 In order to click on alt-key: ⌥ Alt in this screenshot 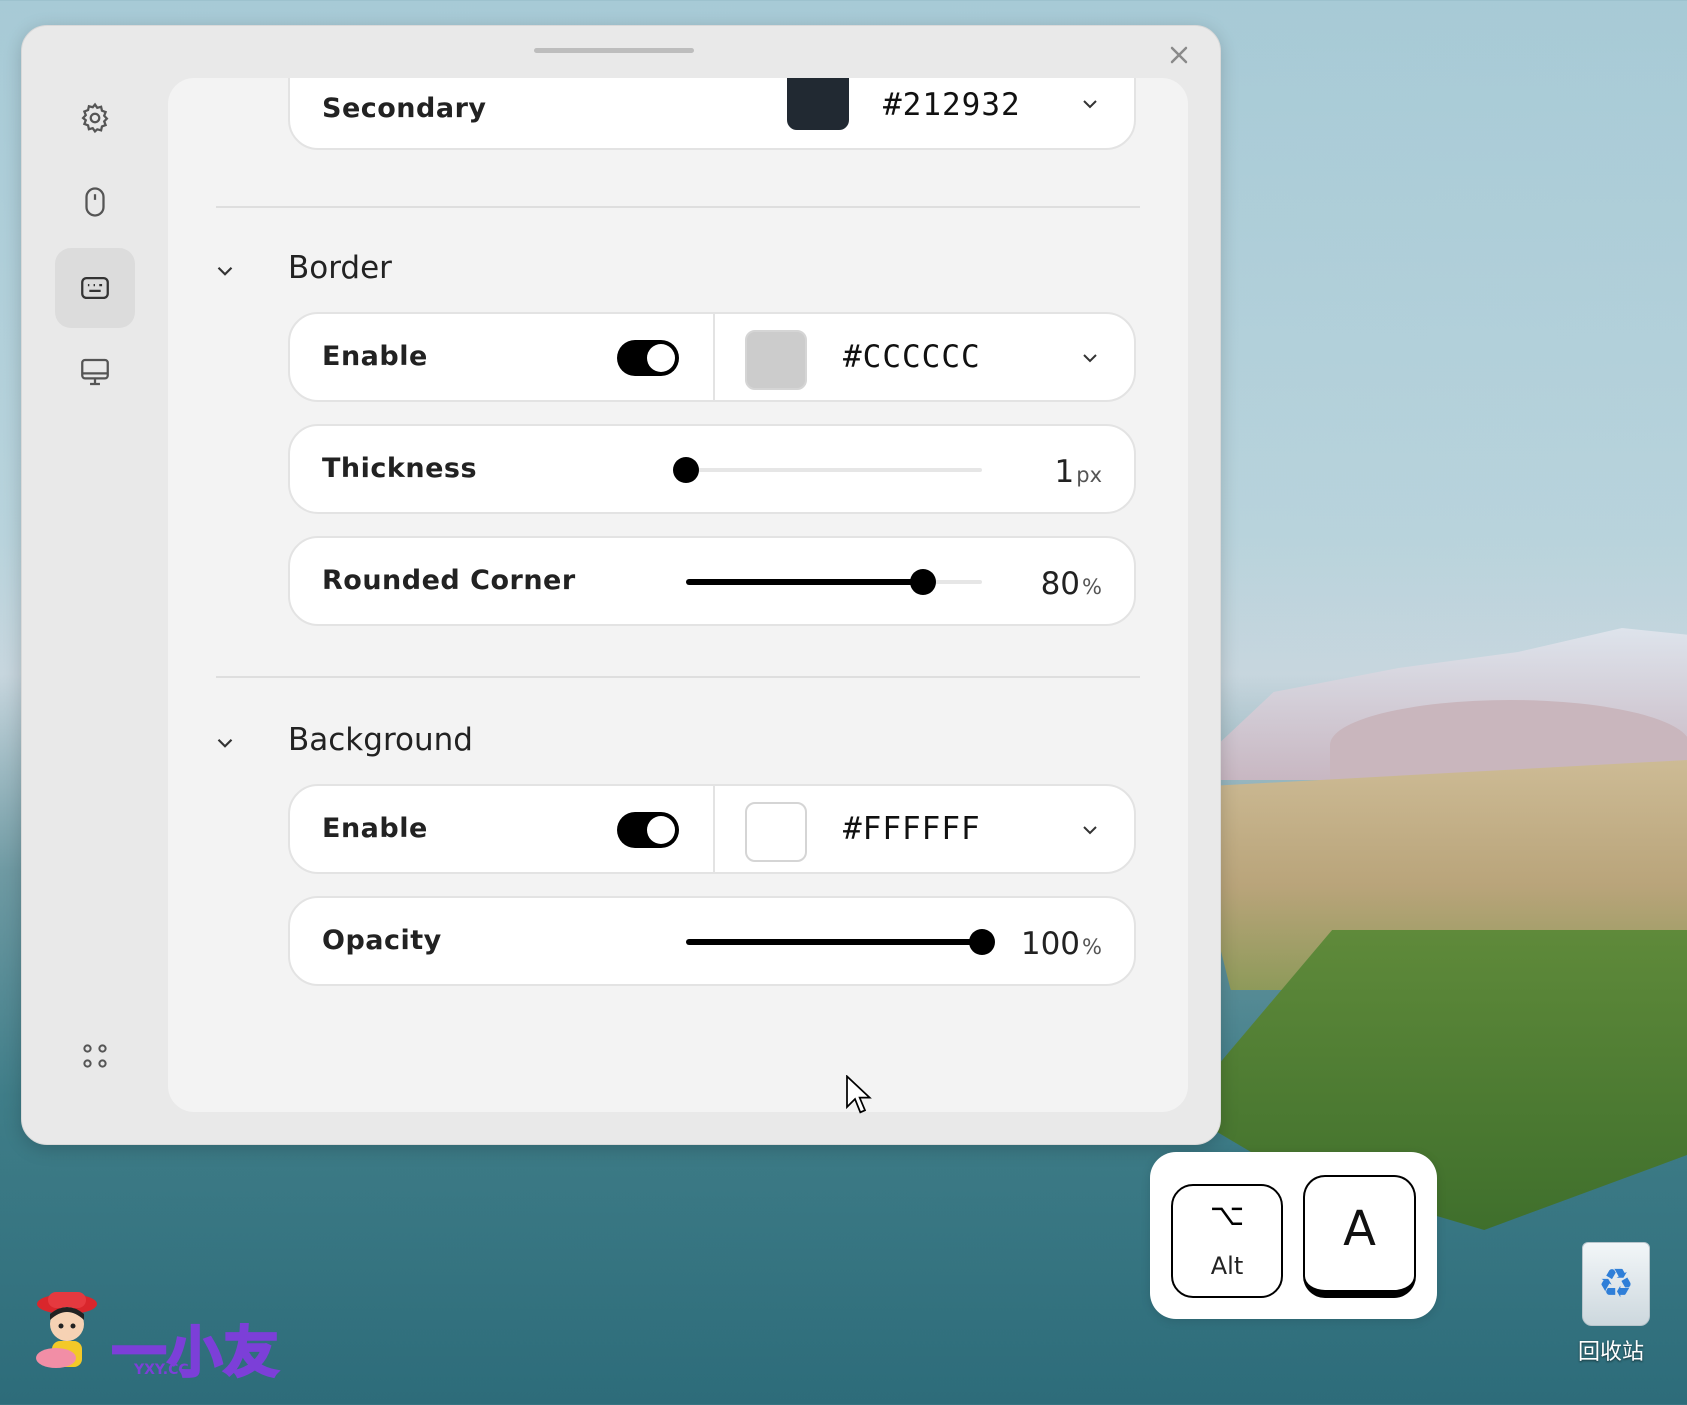, I will do `click(1227, 1241)`.